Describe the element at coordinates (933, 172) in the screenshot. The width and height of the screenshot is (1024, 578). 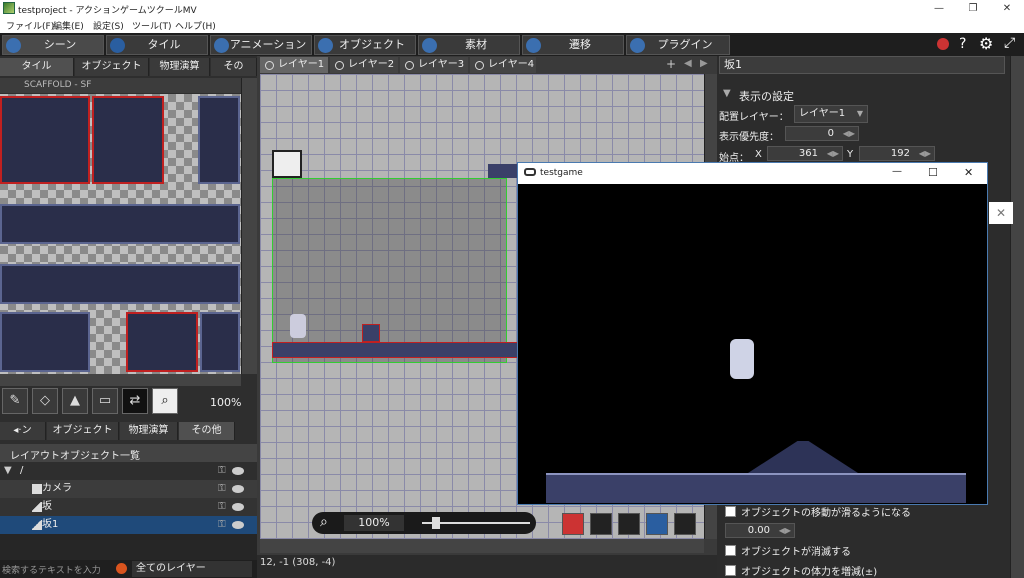
I see `game-maximize-button: ☐` at that location.